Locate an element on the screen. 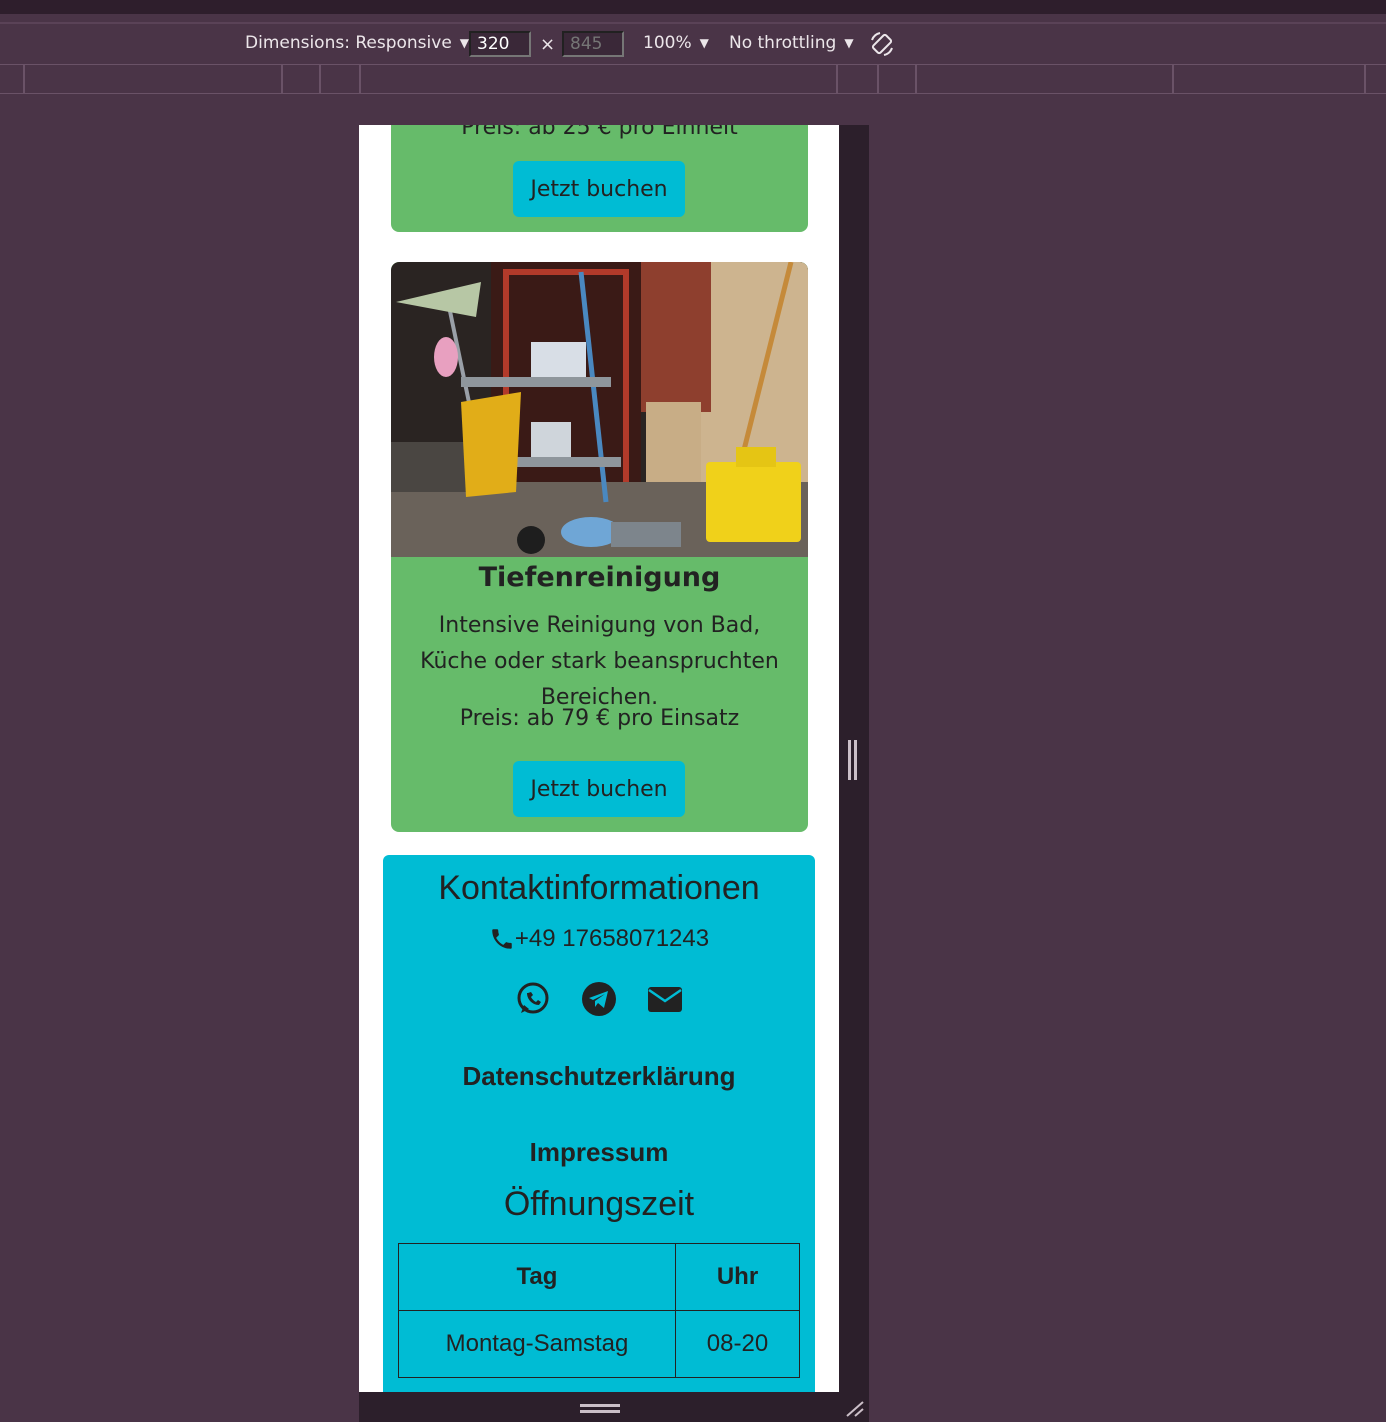 The image size is (1386, 1422). table-header-row: Tag Uhr is located at coordinates (599, 1277).